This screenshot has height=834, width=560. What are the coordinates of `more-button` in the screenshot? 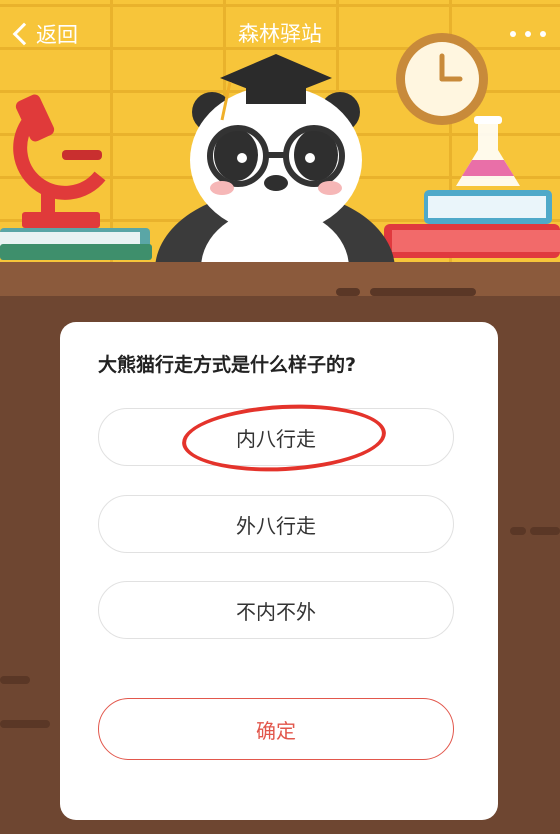 It's located at (528, 34).